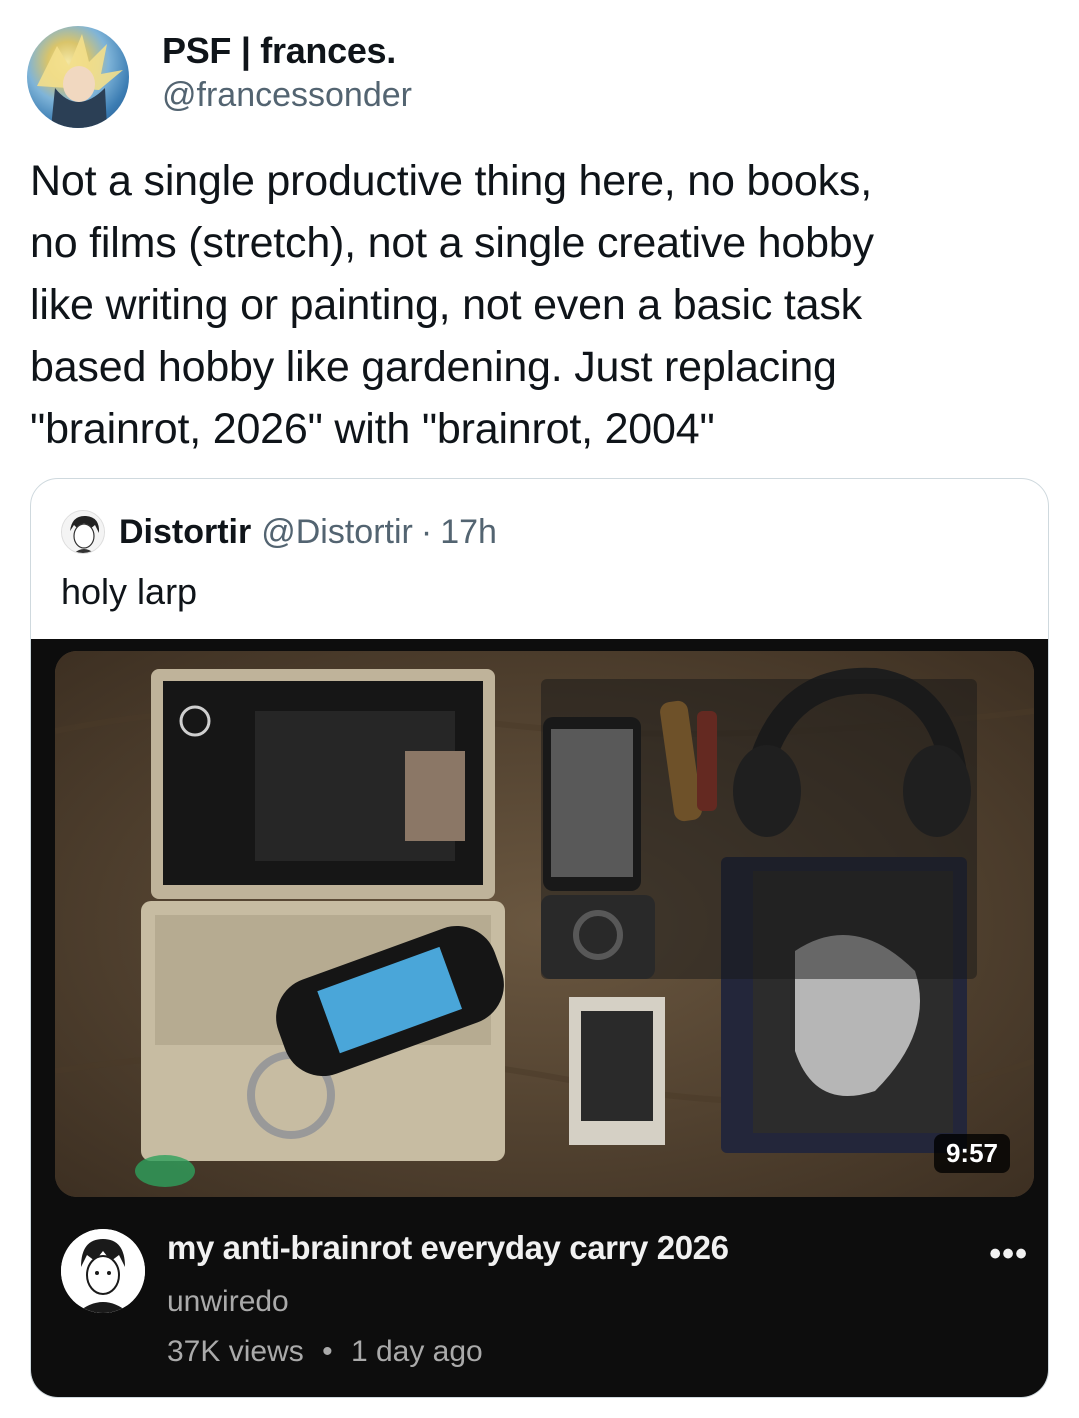 The height and width of the screenshot is (1418, 1079). Describe the element at coordinates (279, 51) in the screenshot. I see `display-name: PSF | frances.` at that location.